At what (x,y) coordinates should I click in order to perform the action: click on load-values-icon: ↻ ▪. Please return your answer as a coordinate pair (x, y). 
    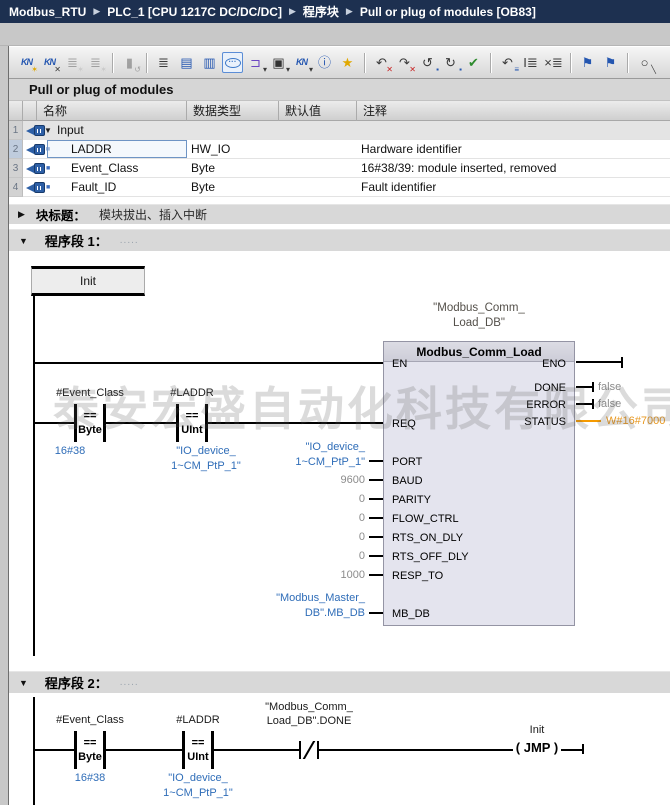
    Looking at the image, I should click on (451, 63).